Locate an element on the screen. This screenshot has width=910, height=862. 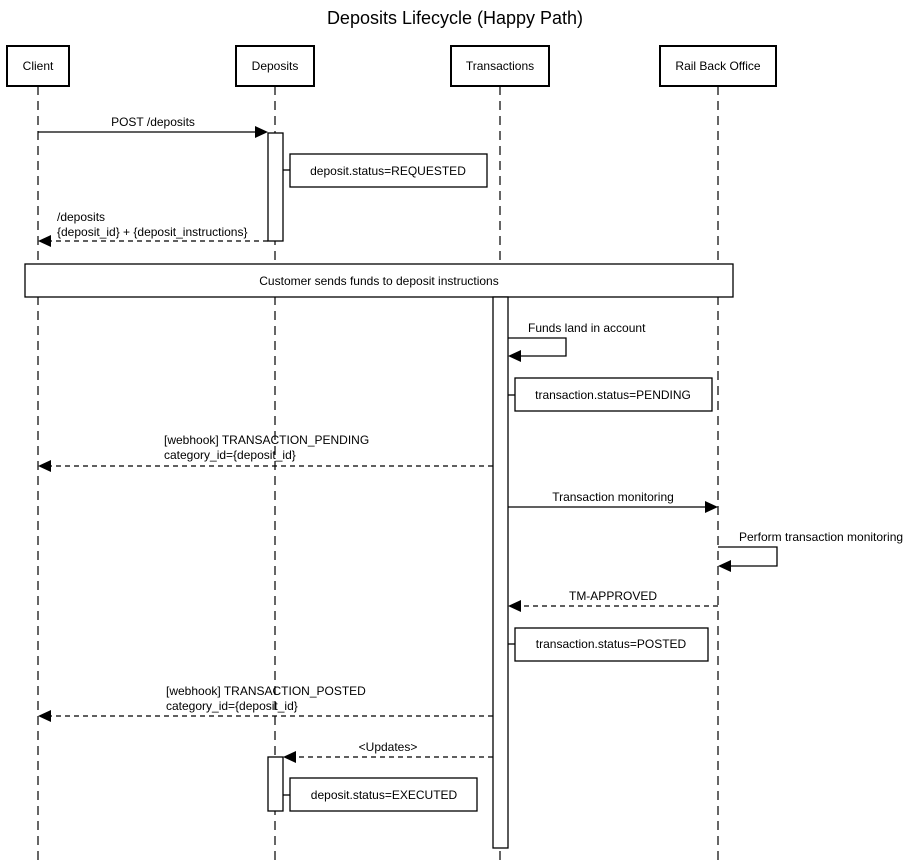
note-text: deposit.status=REQUESTED is located at coordinates (388, 171).